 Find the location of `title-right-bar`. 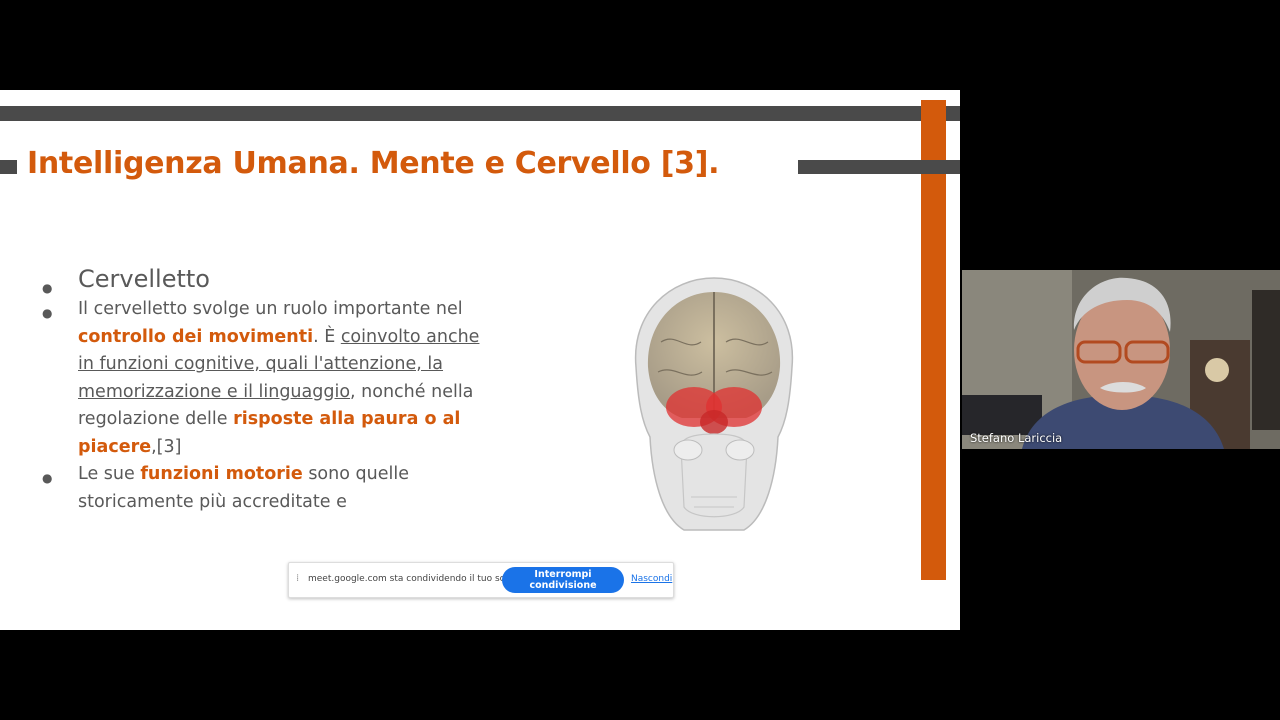

title-right-bar is located at coordinates (879, 167).